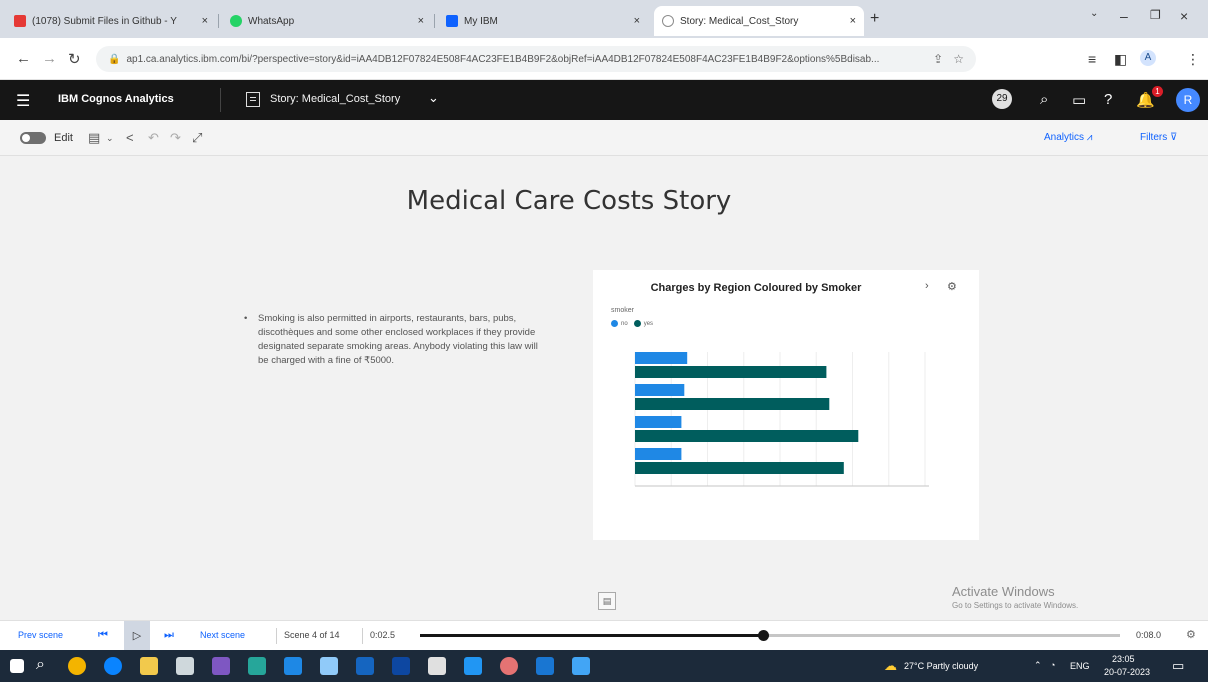 The width and height of the screenshot is (1208, 682). What do you see at coordinates (941, 666) in the screenshot?
I see `weather-text: 27°C Partly cloudy` at bounding box center [941, 666].